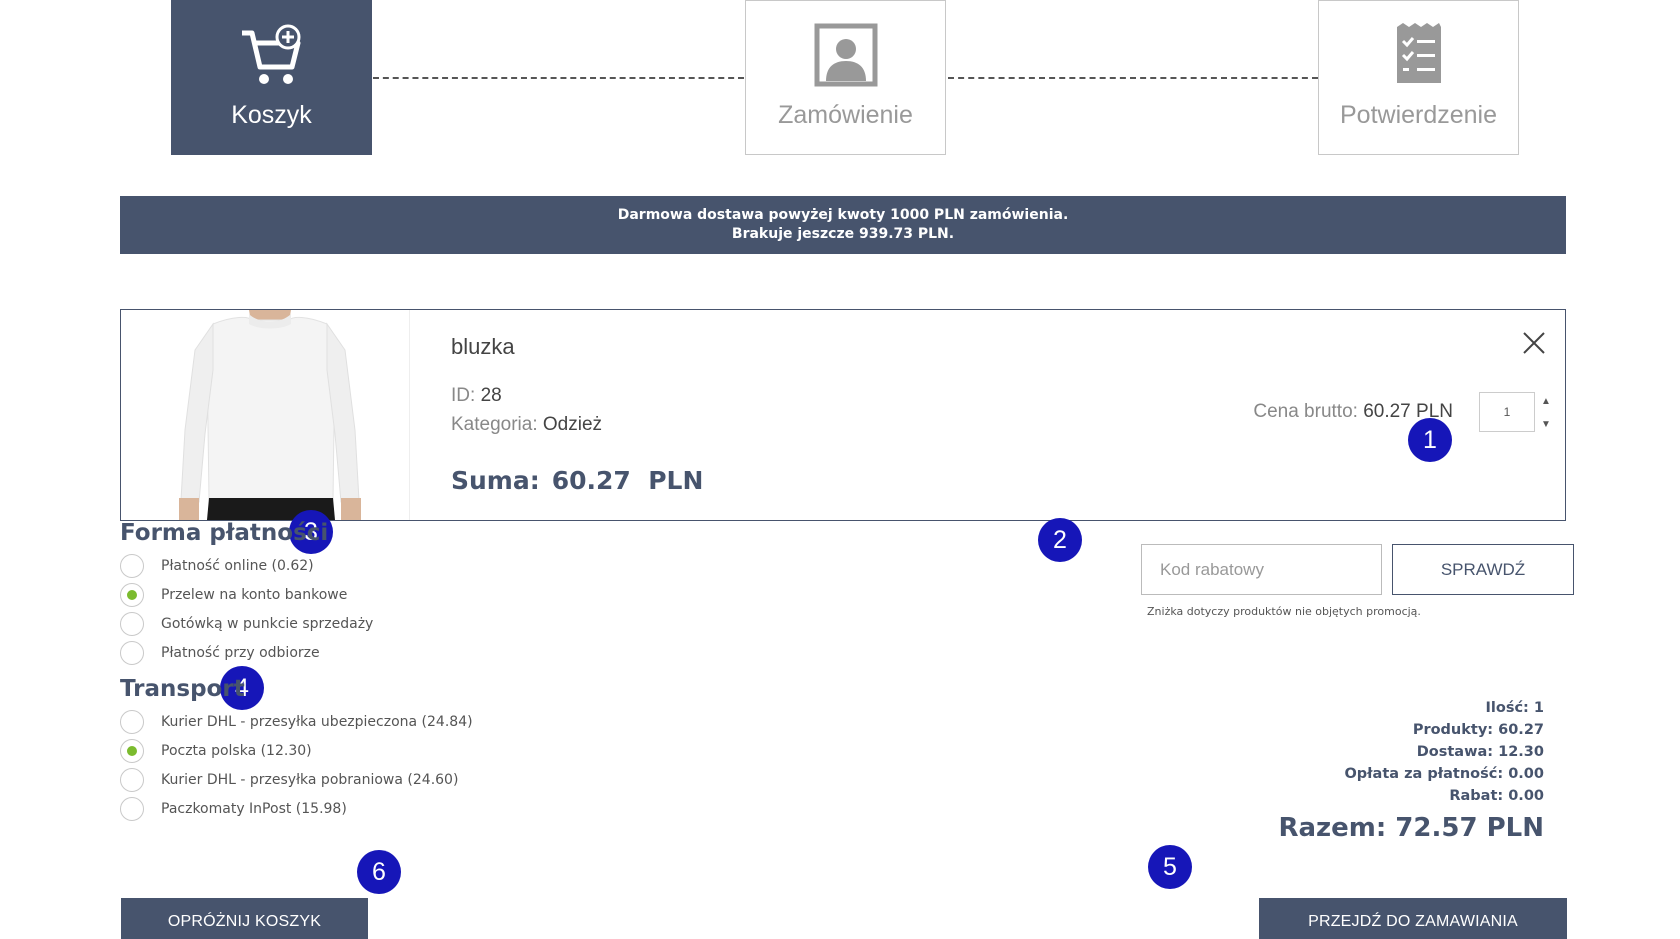 This screenshot has height=939, width=1680. What do you see at coordinates (1444, 774) in the screenshot?
I see `summary-payment-fee: Opłata za płatność: 0.00` at bounding box center [1444, 774].